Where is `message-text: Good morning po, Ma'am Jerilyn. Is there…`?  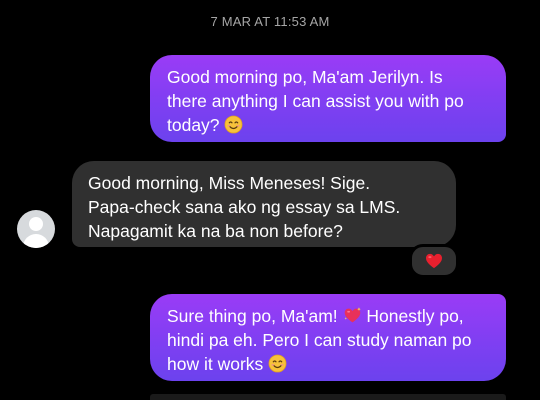 message-text: Good morning po, Ma'am Jerilyn. Is there… is located at coordinates (315, 101).